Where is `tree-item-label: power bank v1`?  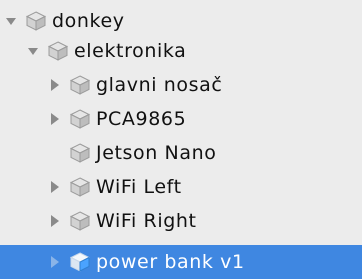 tree-item-label: power bank v1 is located at coordinates (170, 262).